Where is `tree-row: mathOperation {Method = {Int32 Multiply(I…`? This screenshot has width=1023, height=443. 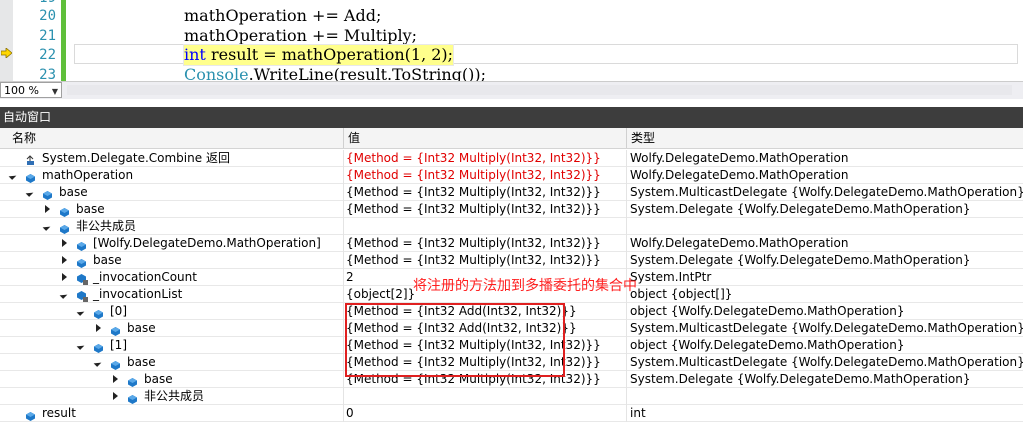
tree-row: mathOperation {Method = {Int32 Multiply(I… is located at coordinates (511, 175).